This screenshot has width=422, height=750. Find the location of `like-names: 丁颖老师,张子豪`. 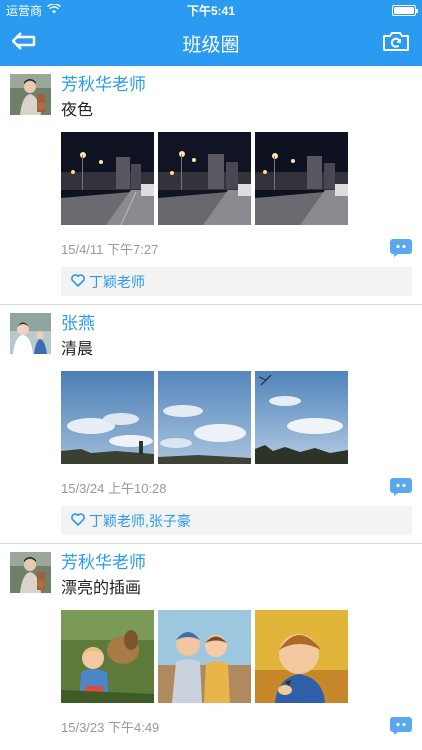

like-names: 丁颖老师,张子豪 is located at coordinates (140, 521).